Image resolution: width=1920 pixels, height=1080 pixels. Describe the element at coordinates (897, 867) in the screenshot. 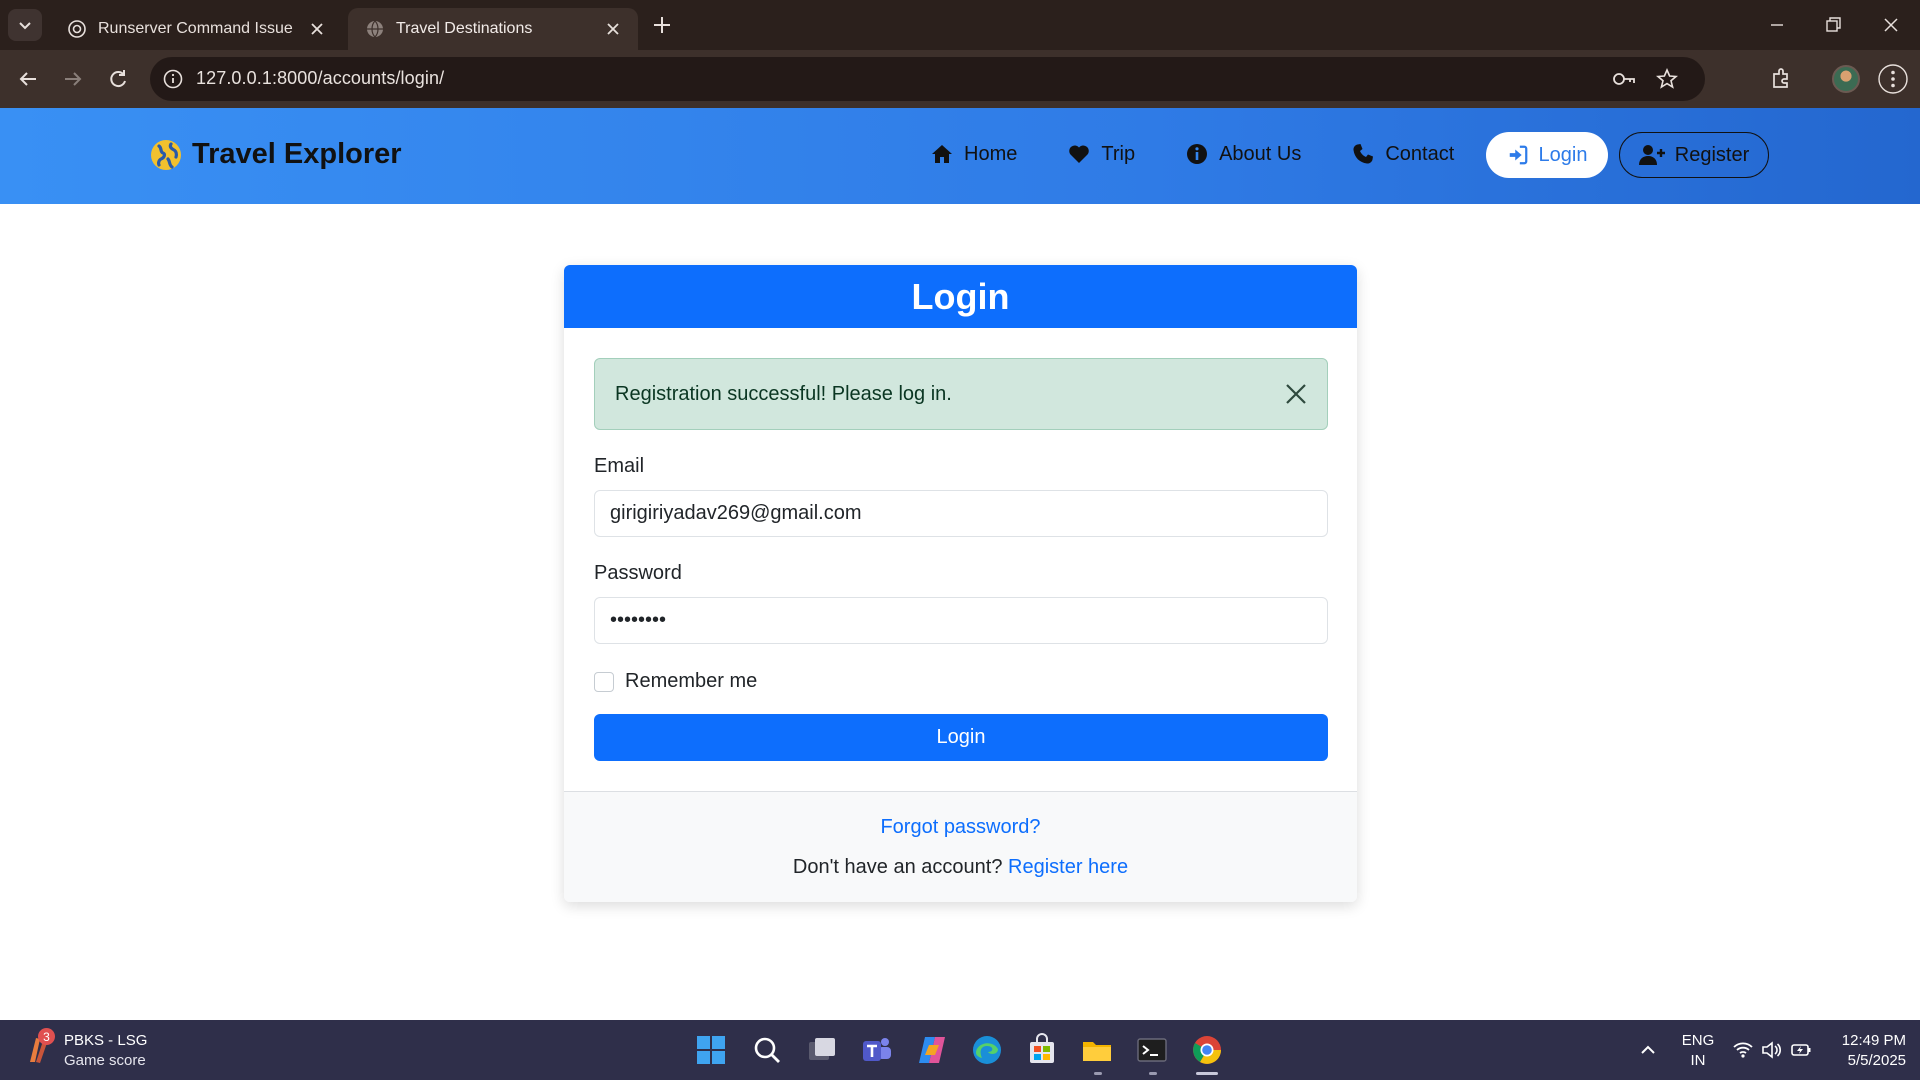

I see `no-account-text: Don't have an account?` at that location.